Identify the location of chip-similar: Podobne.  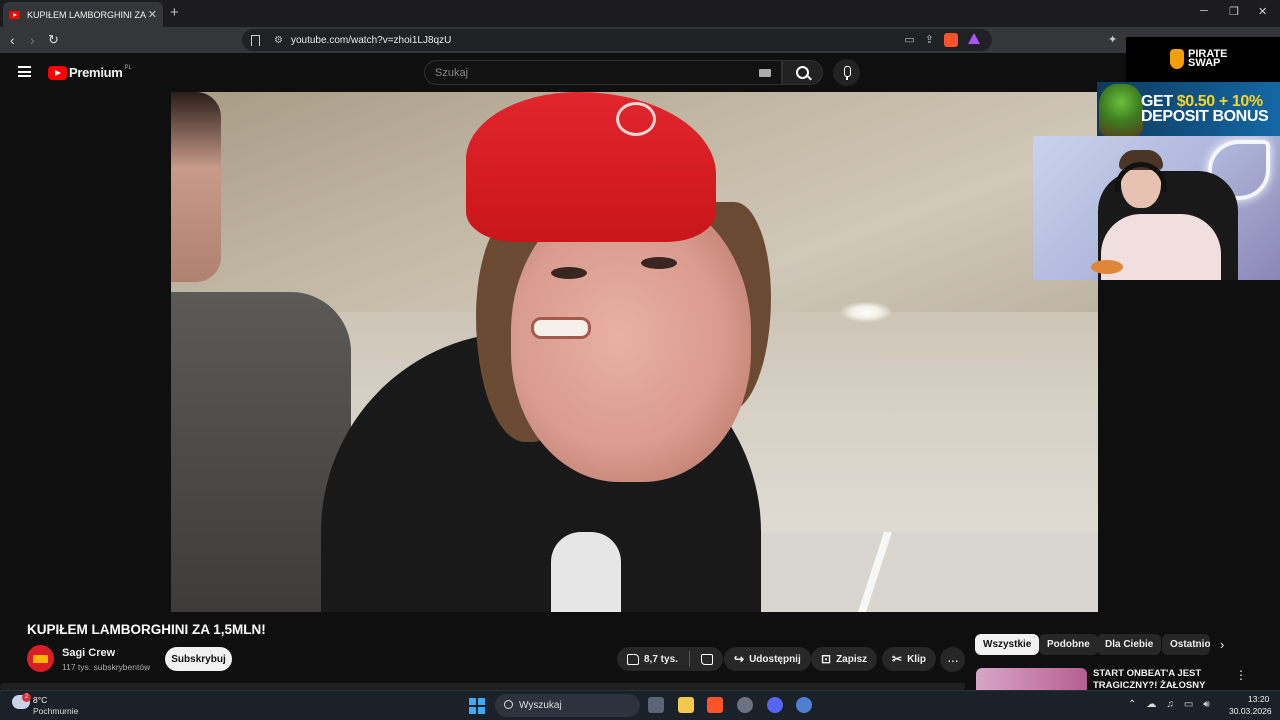
(1068, 644).